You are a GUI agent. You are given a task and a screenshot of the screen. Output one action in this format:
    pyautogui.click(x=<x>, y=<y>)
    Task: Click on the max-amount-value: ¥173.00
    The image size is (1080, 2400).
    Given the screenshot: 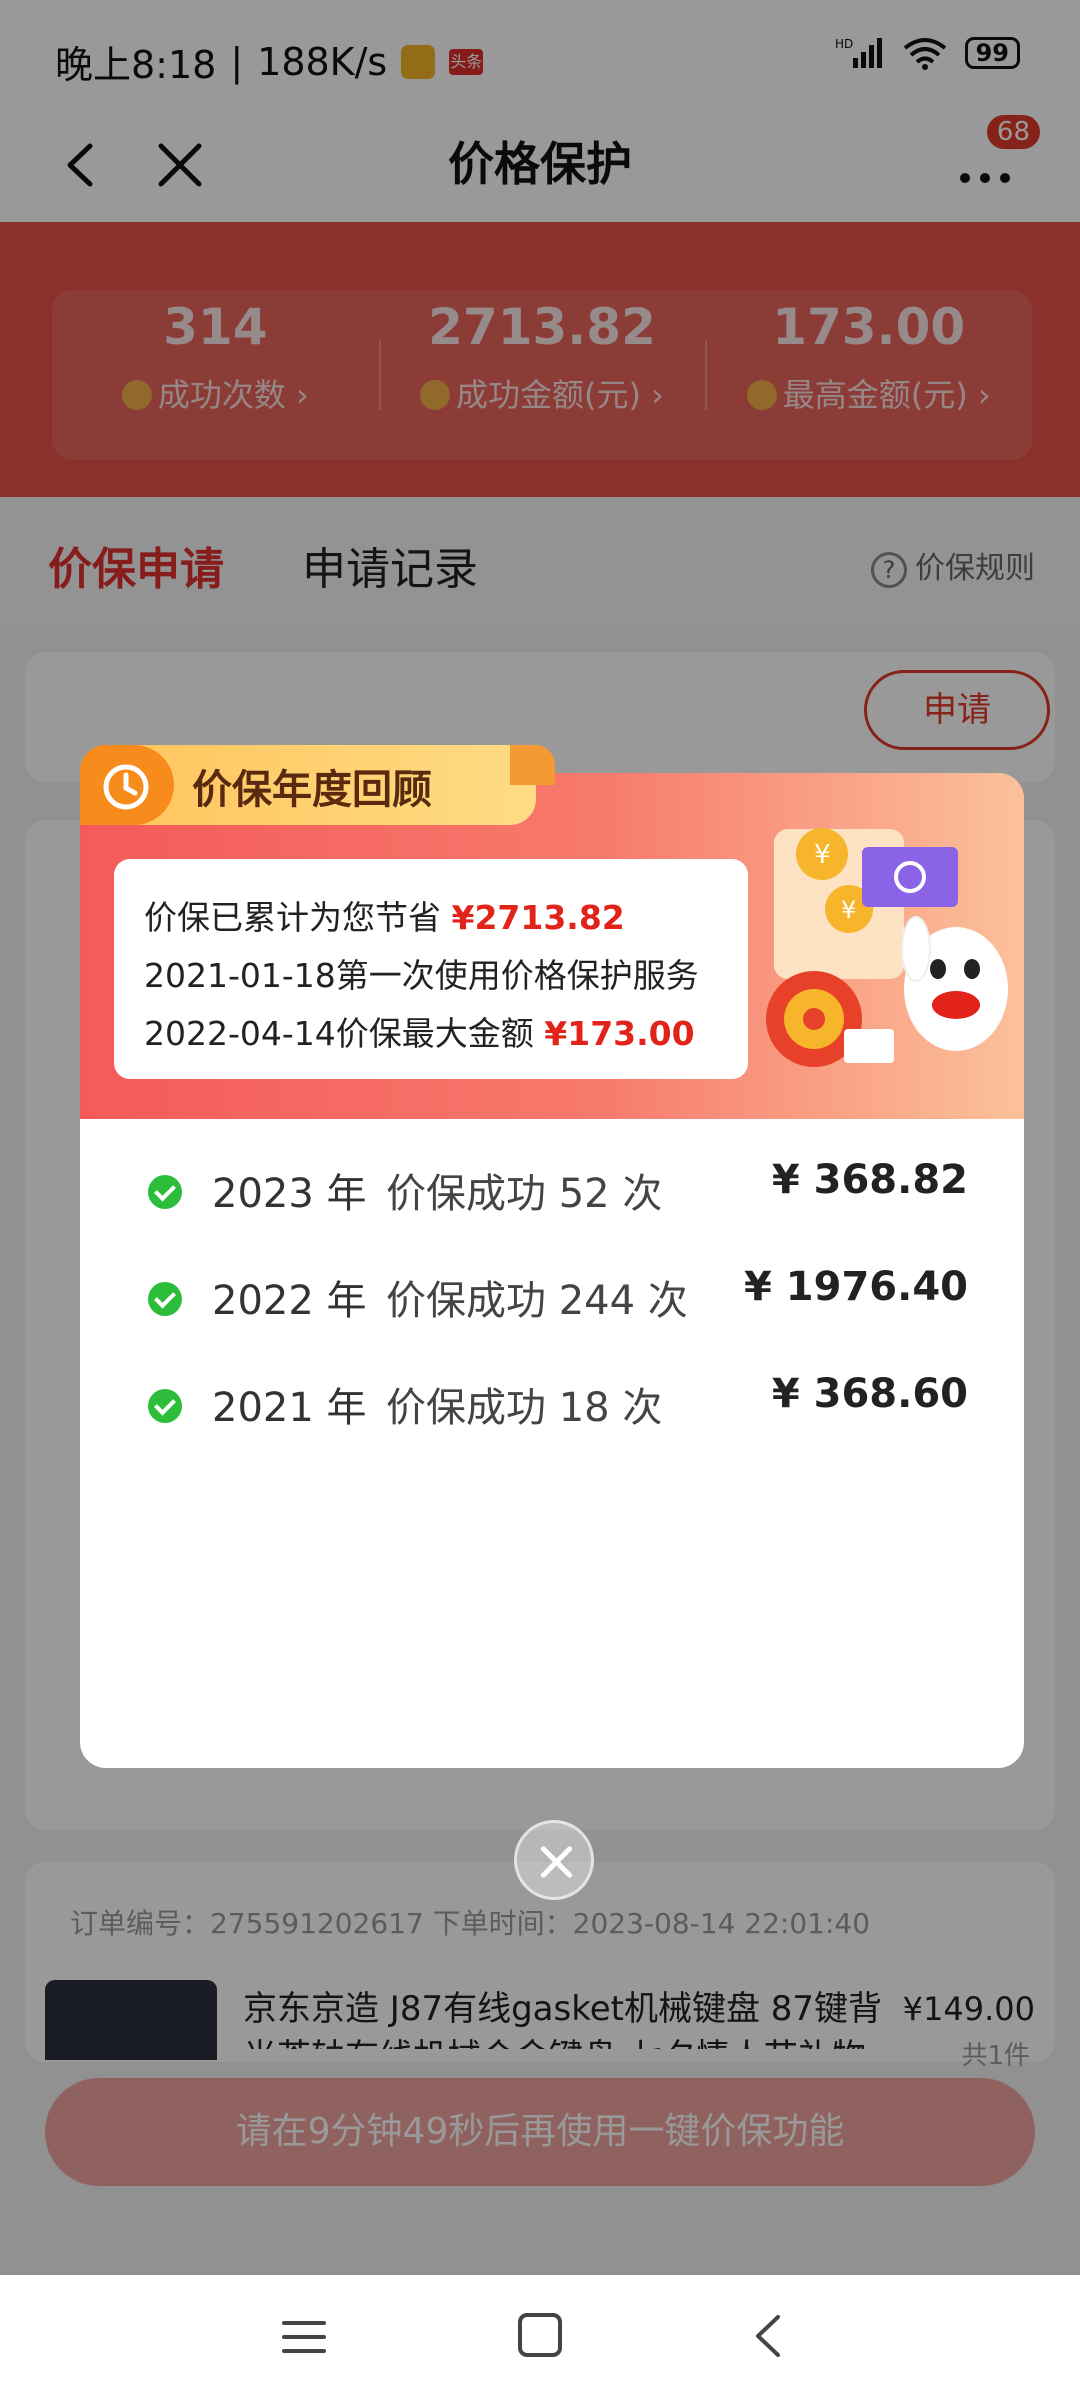 What is the action you would take?
    pyautogui.click(x=619, y=1033)
    